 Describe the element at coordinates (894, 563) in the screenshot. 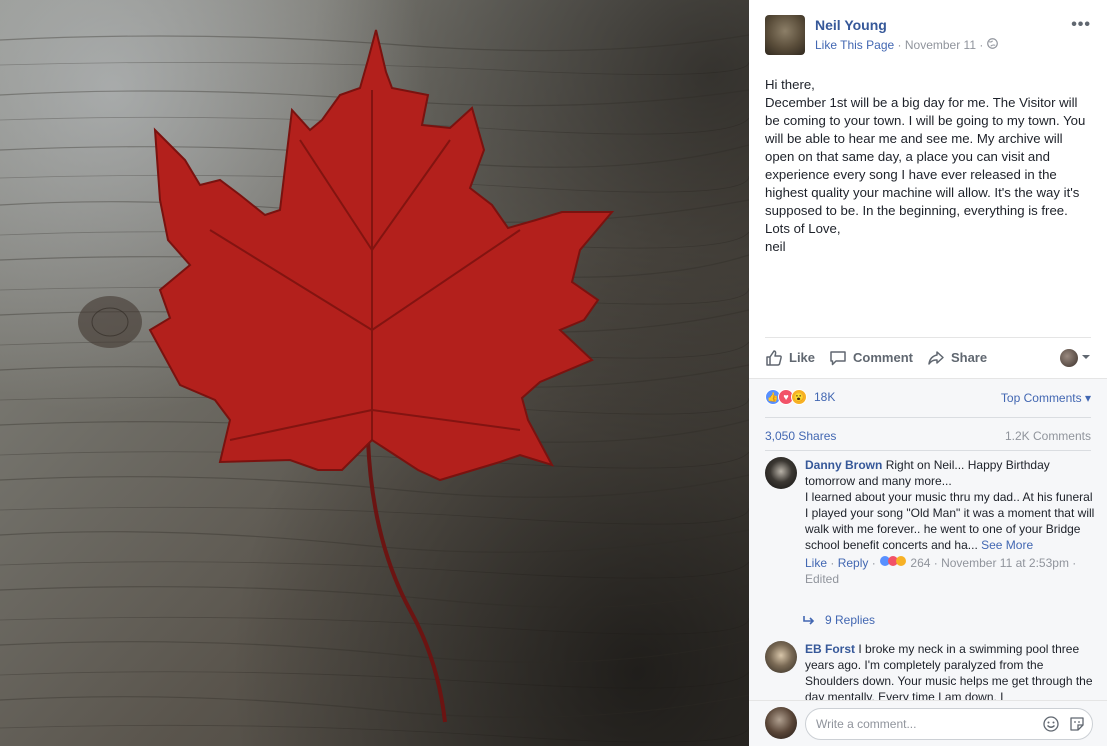

I see `comment-reactions-icon` at that location.